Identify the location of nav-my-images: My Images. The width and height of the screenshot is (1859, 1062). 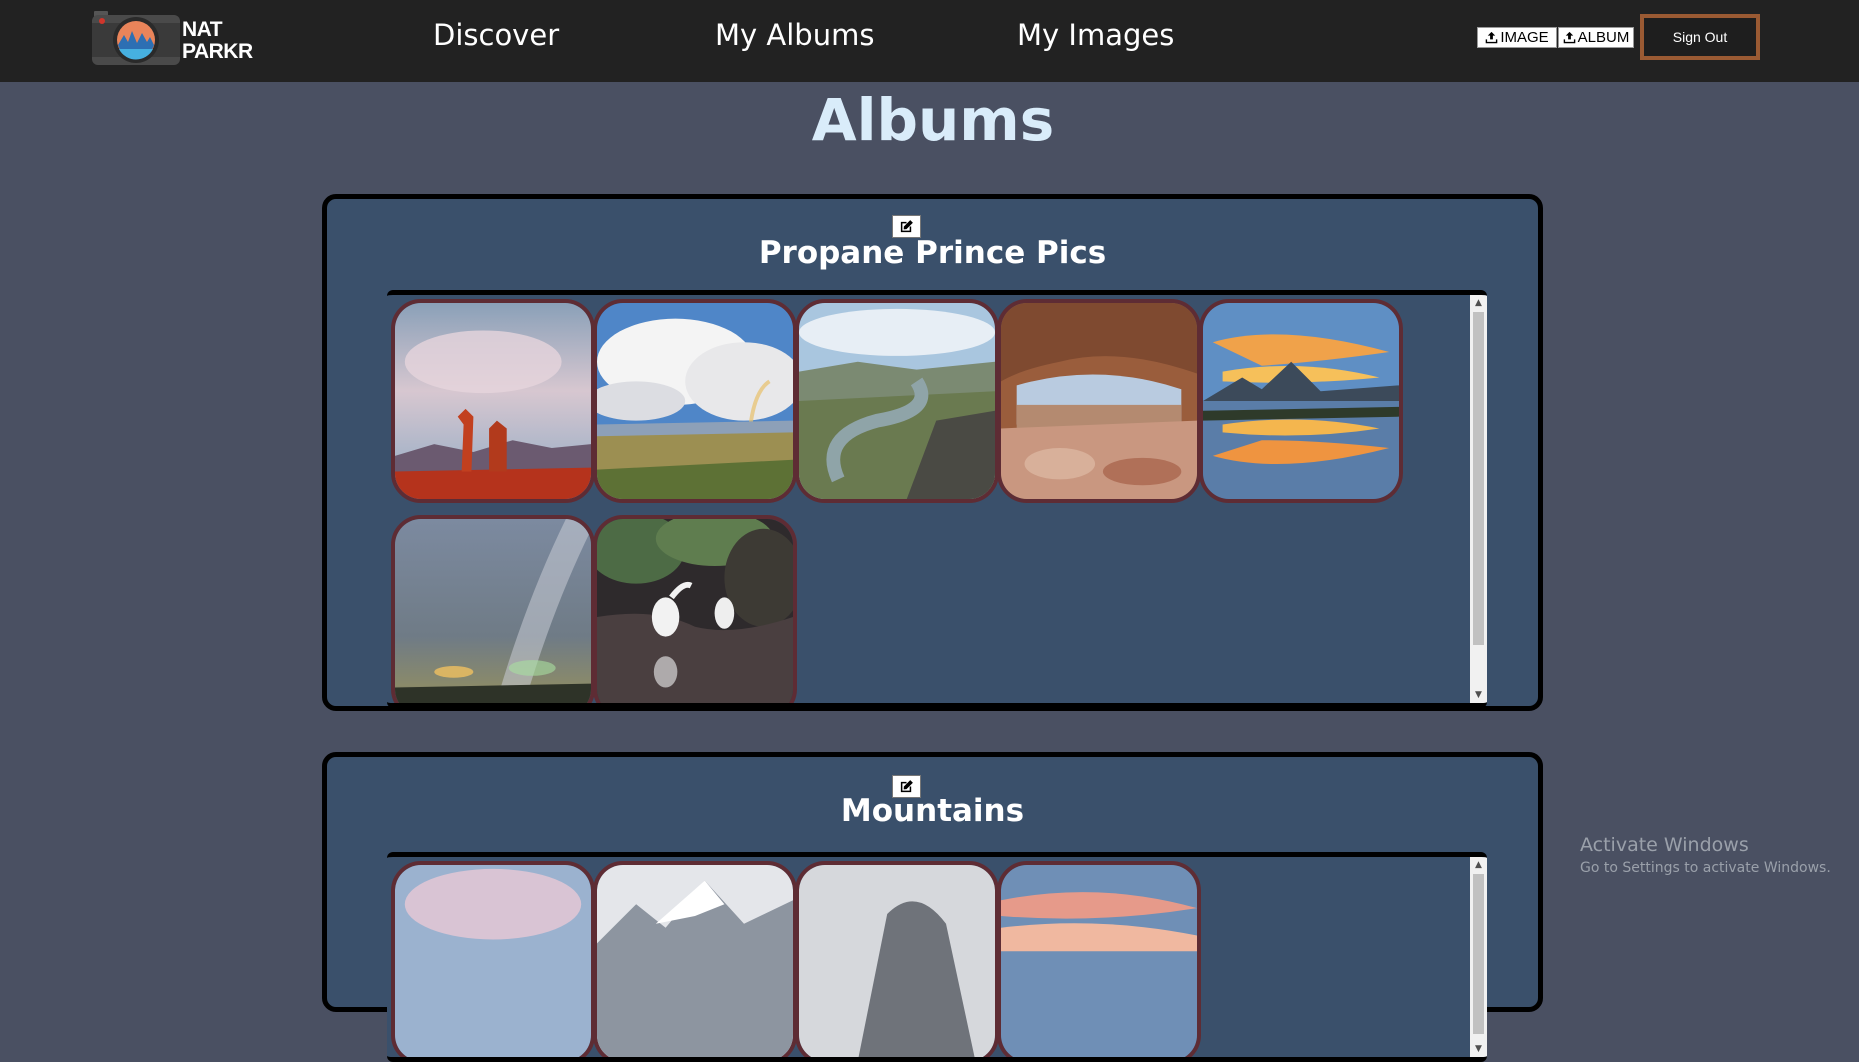
(1095, 35).